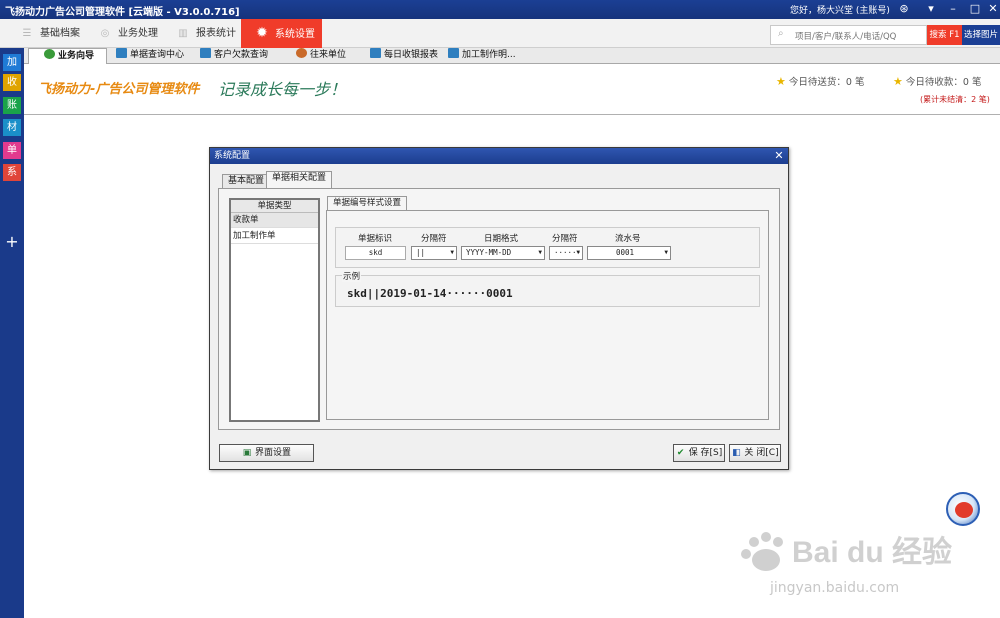 The image size is (1000, 618). What do you see at coordinates (503, 253) in the screenshot?
I see `date-format-select: YYYY-MM-DD ▼` at bounding box center [503, 253].